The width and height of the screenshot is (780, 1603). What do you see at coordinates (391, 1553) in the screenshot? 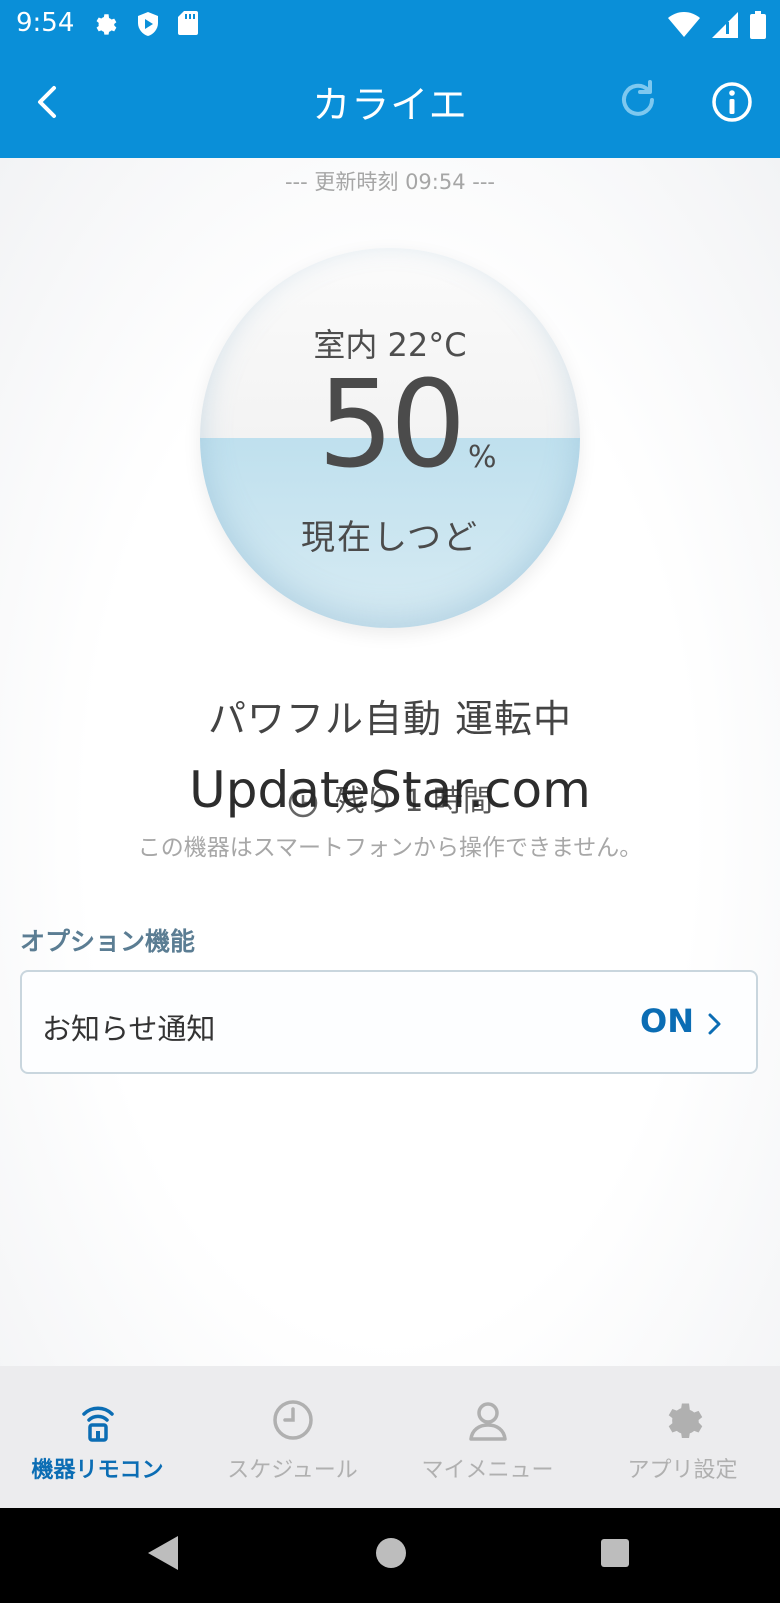
I see `system-home-icon` at bounding box center [391, 1553].